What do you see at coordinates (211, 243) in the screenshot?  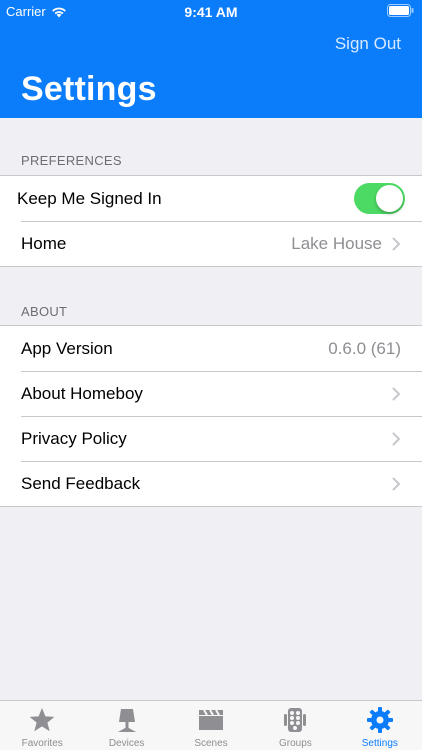 I see `home-row: Home Lake House` at bounding box center [211, 243].